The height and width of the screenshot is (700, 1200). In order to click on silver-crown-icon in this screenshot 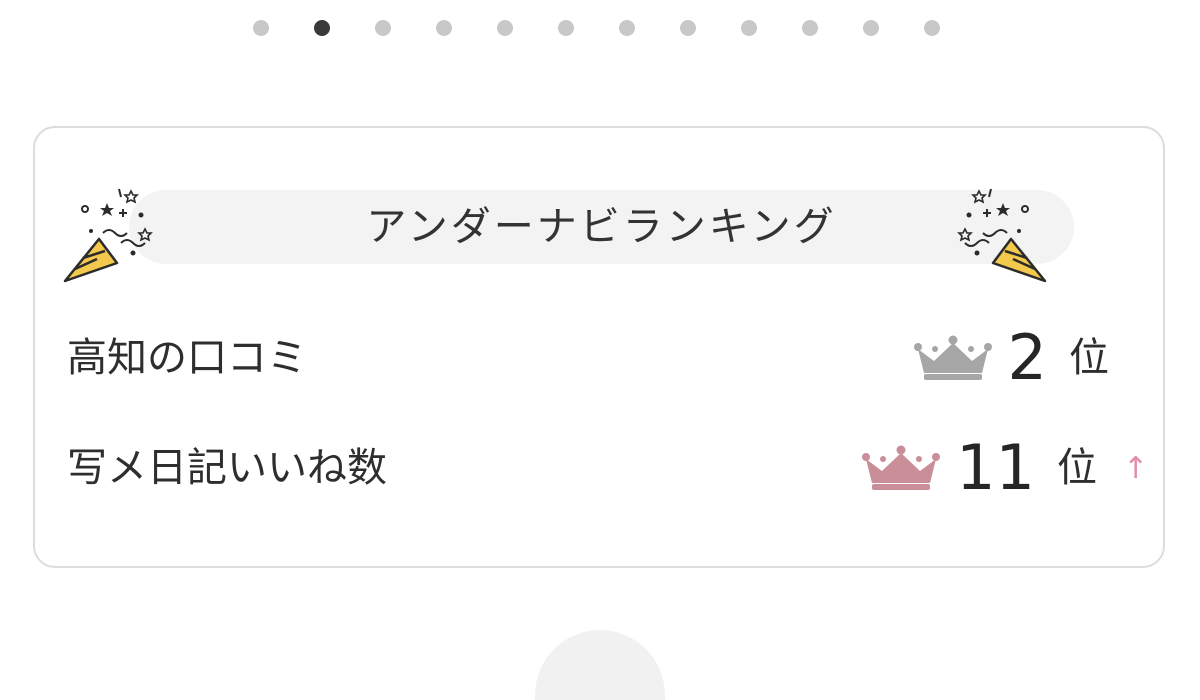, I will do `click(952, 357)`.